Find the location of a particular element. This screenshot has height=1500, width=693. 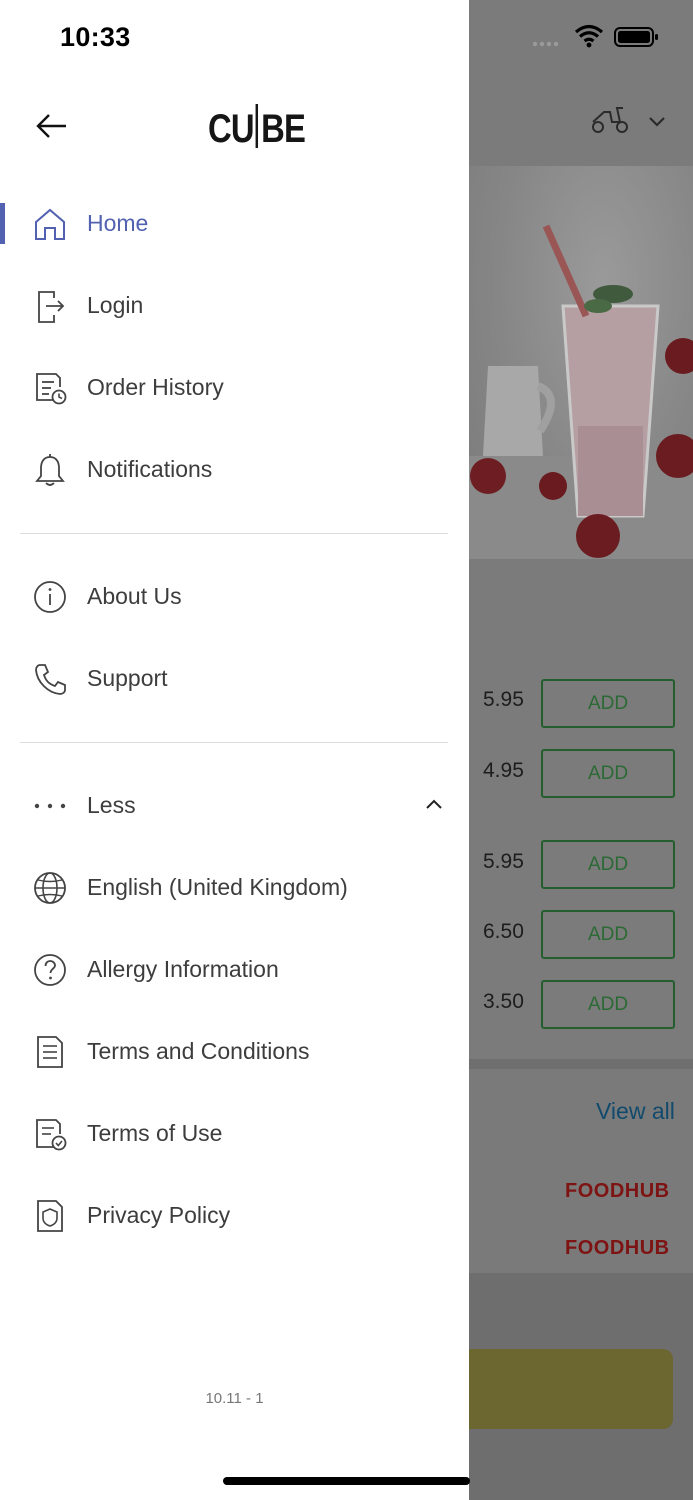

menu-label: Privacy Policy is located at coordinates (159, 1214).